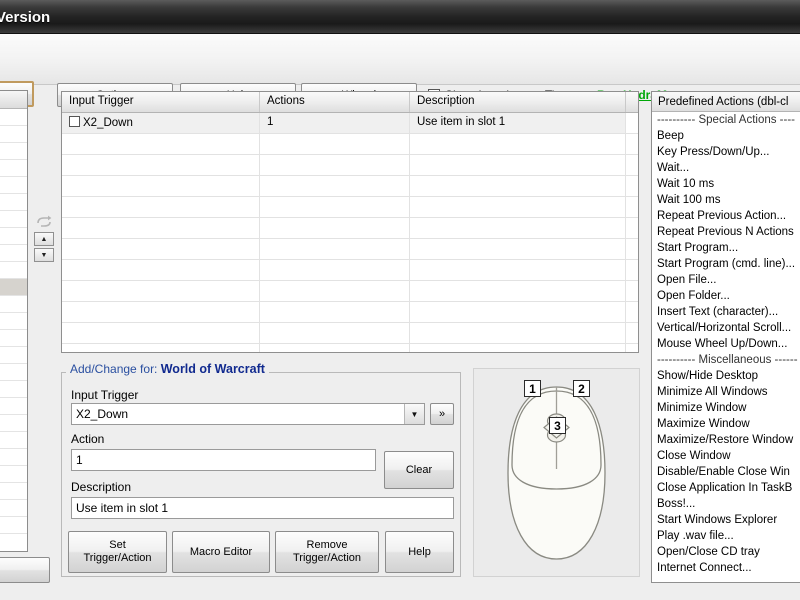  I want to click on input-trigger-value: X2_Down, so click(238, 414).